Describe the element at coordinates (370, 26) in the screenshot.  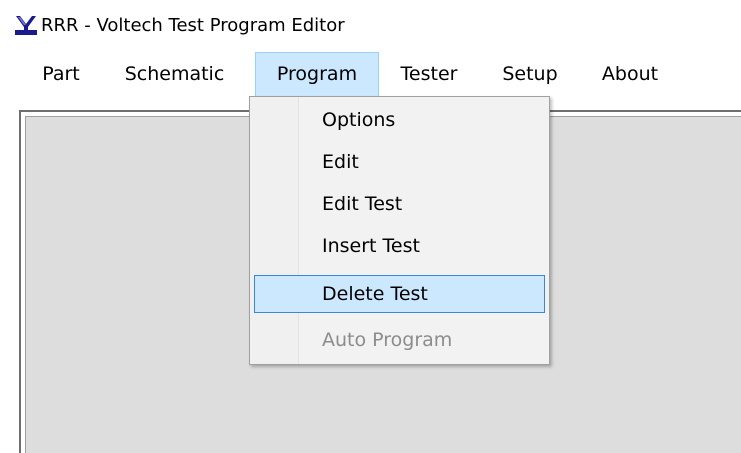
I see `title-bar: RRR - Voltech Test Program Editor` at that location.